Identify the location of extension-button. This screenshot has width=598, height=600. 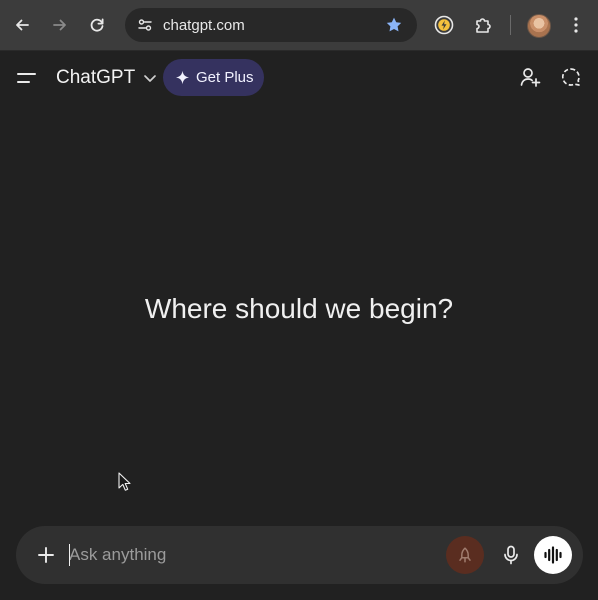
(444, 25).